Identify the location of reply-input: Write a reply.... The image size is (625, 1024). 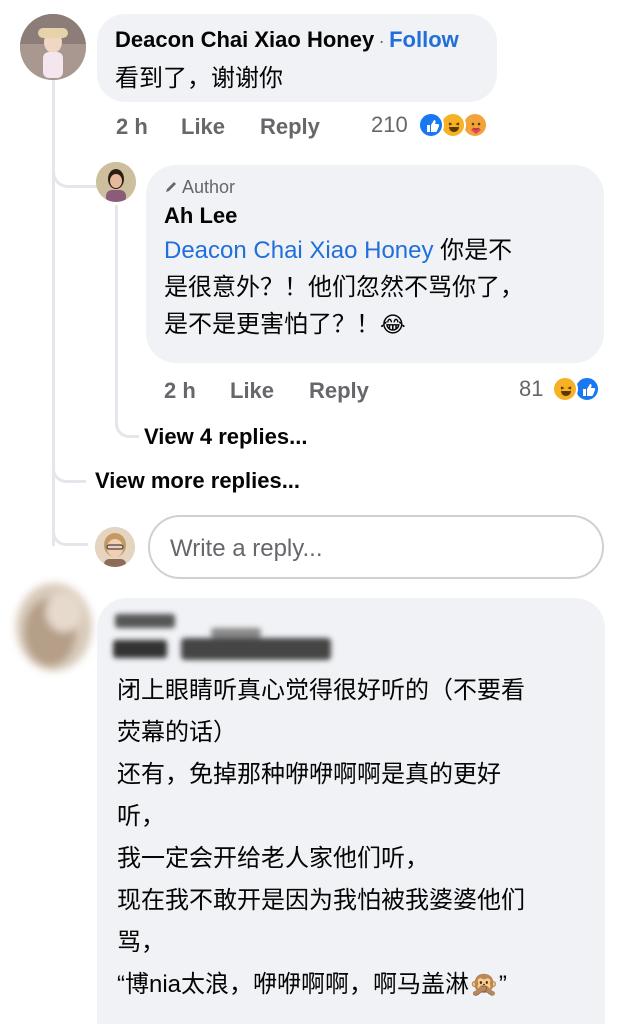
(376, 547).